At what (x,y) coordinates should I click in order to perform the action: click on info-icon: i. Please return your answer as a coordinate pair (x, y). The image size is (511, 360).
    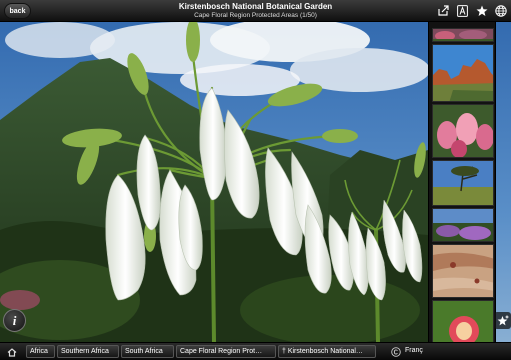
    Looking at the image, I should click on (14, 320).